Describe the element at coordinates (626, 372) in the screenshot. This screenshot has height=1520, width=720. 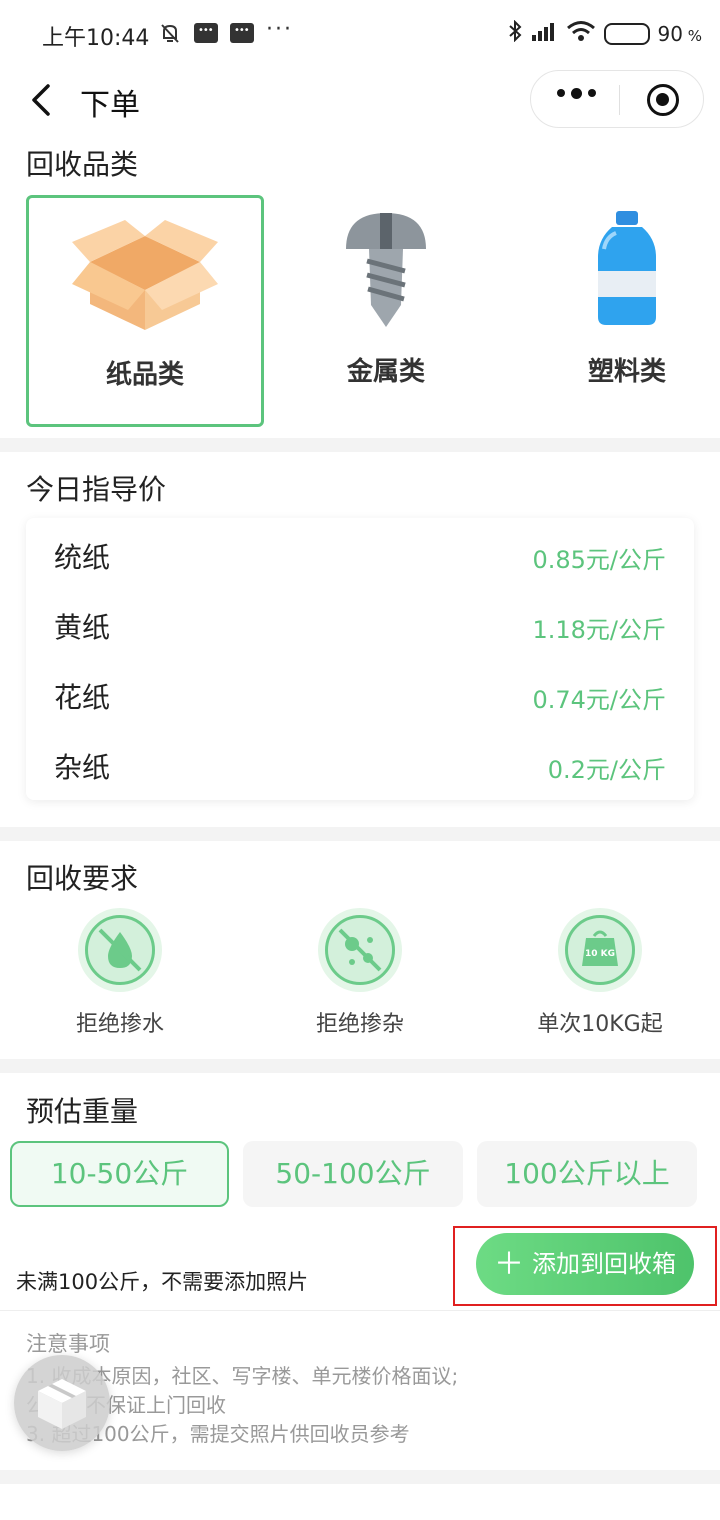
I see `category-label: 塑料类` at that location.